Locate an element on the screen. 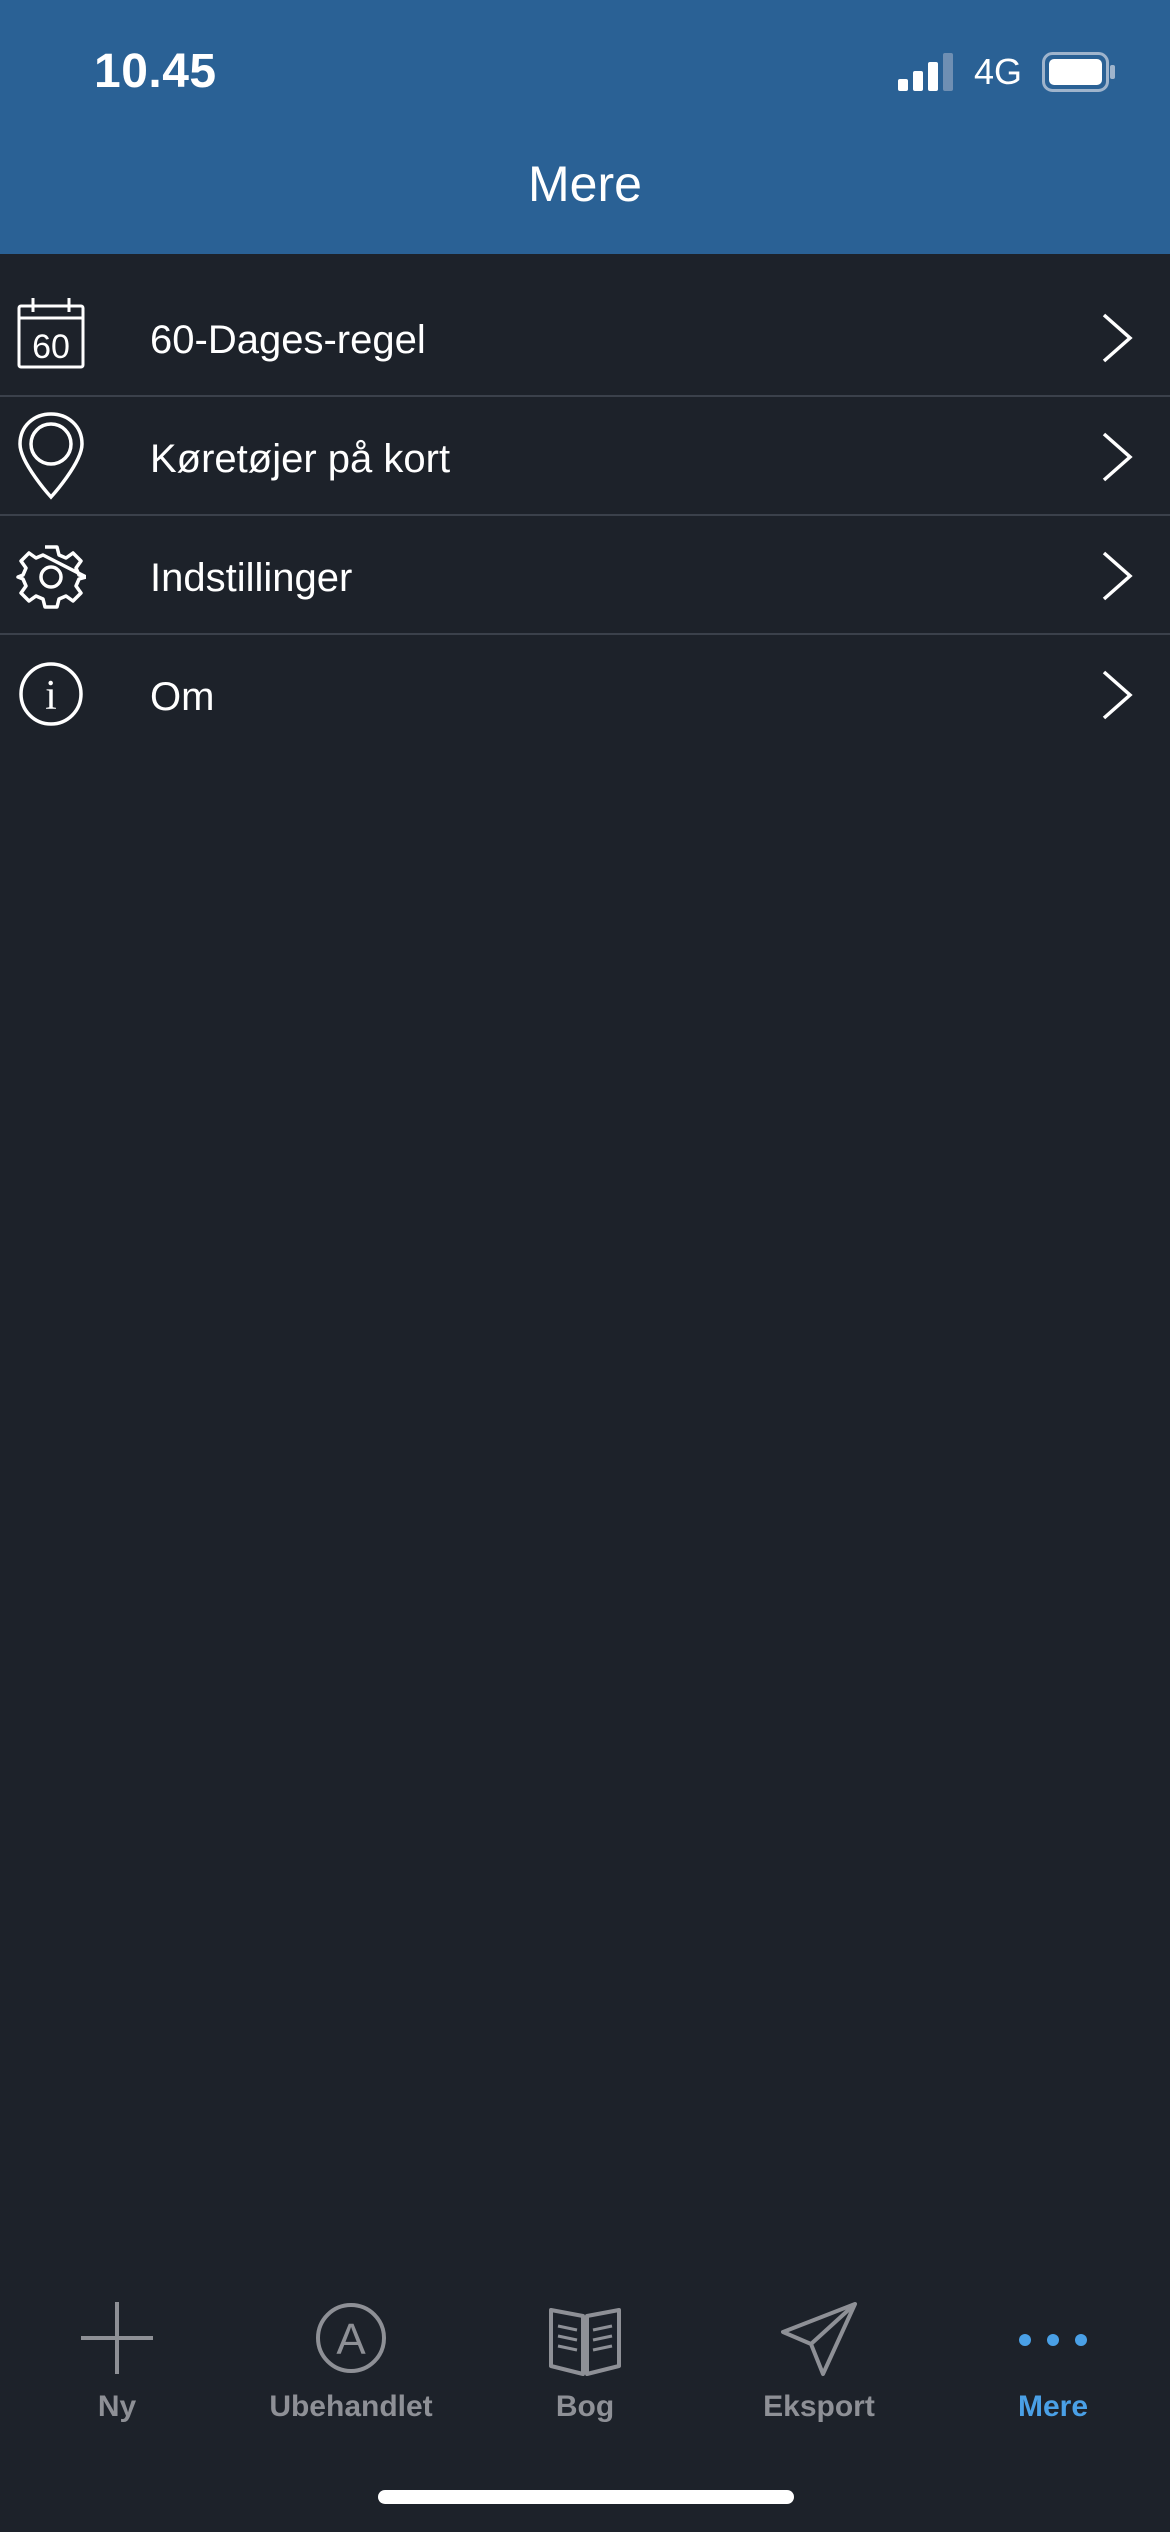 Image resolution: width=1170 pixels, height=2532 pixels. menu-item-om: i Om is located at coordinates (585, 694).